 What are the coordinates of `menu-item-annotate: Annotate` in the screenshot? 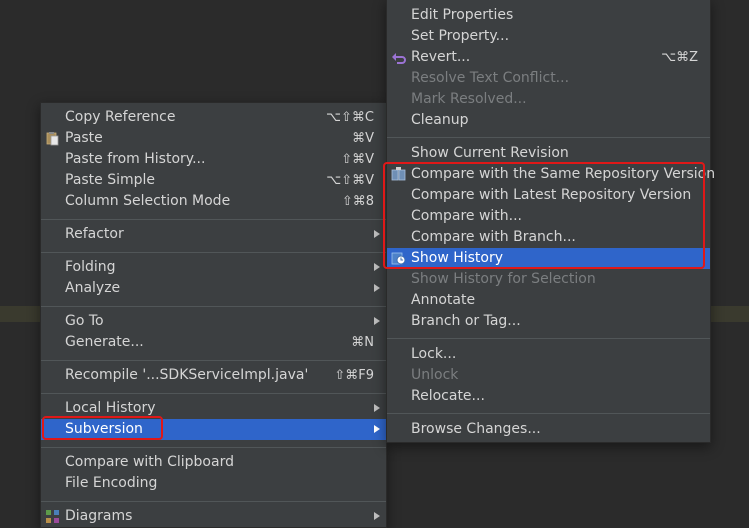 It's located at (548, 300).